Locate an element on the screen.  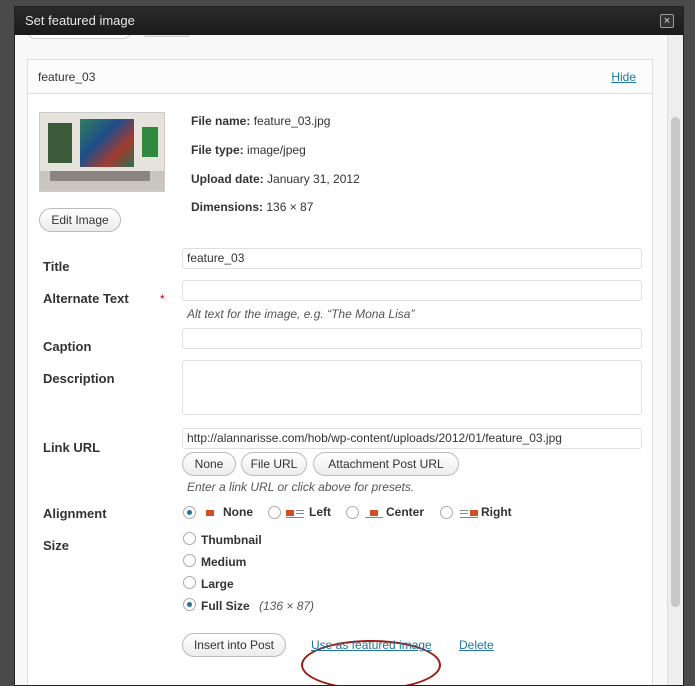
meta-file-name: File name: feature_03.jpg is located at coordinates (261, 121).